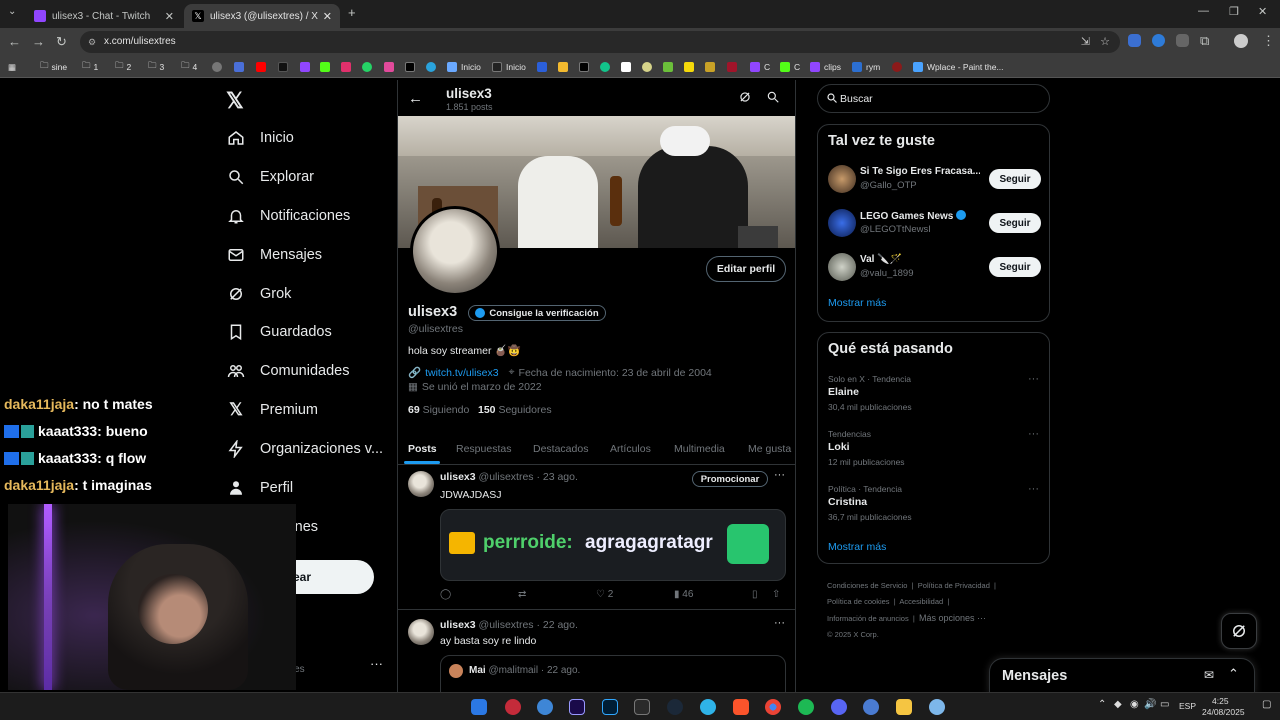 This screenshot has height=720, width=1280. What do you see at coordinates (1241, 41) in the screenshot?
I see `profile-avatar-icon` at bounding box center [1241, 41].